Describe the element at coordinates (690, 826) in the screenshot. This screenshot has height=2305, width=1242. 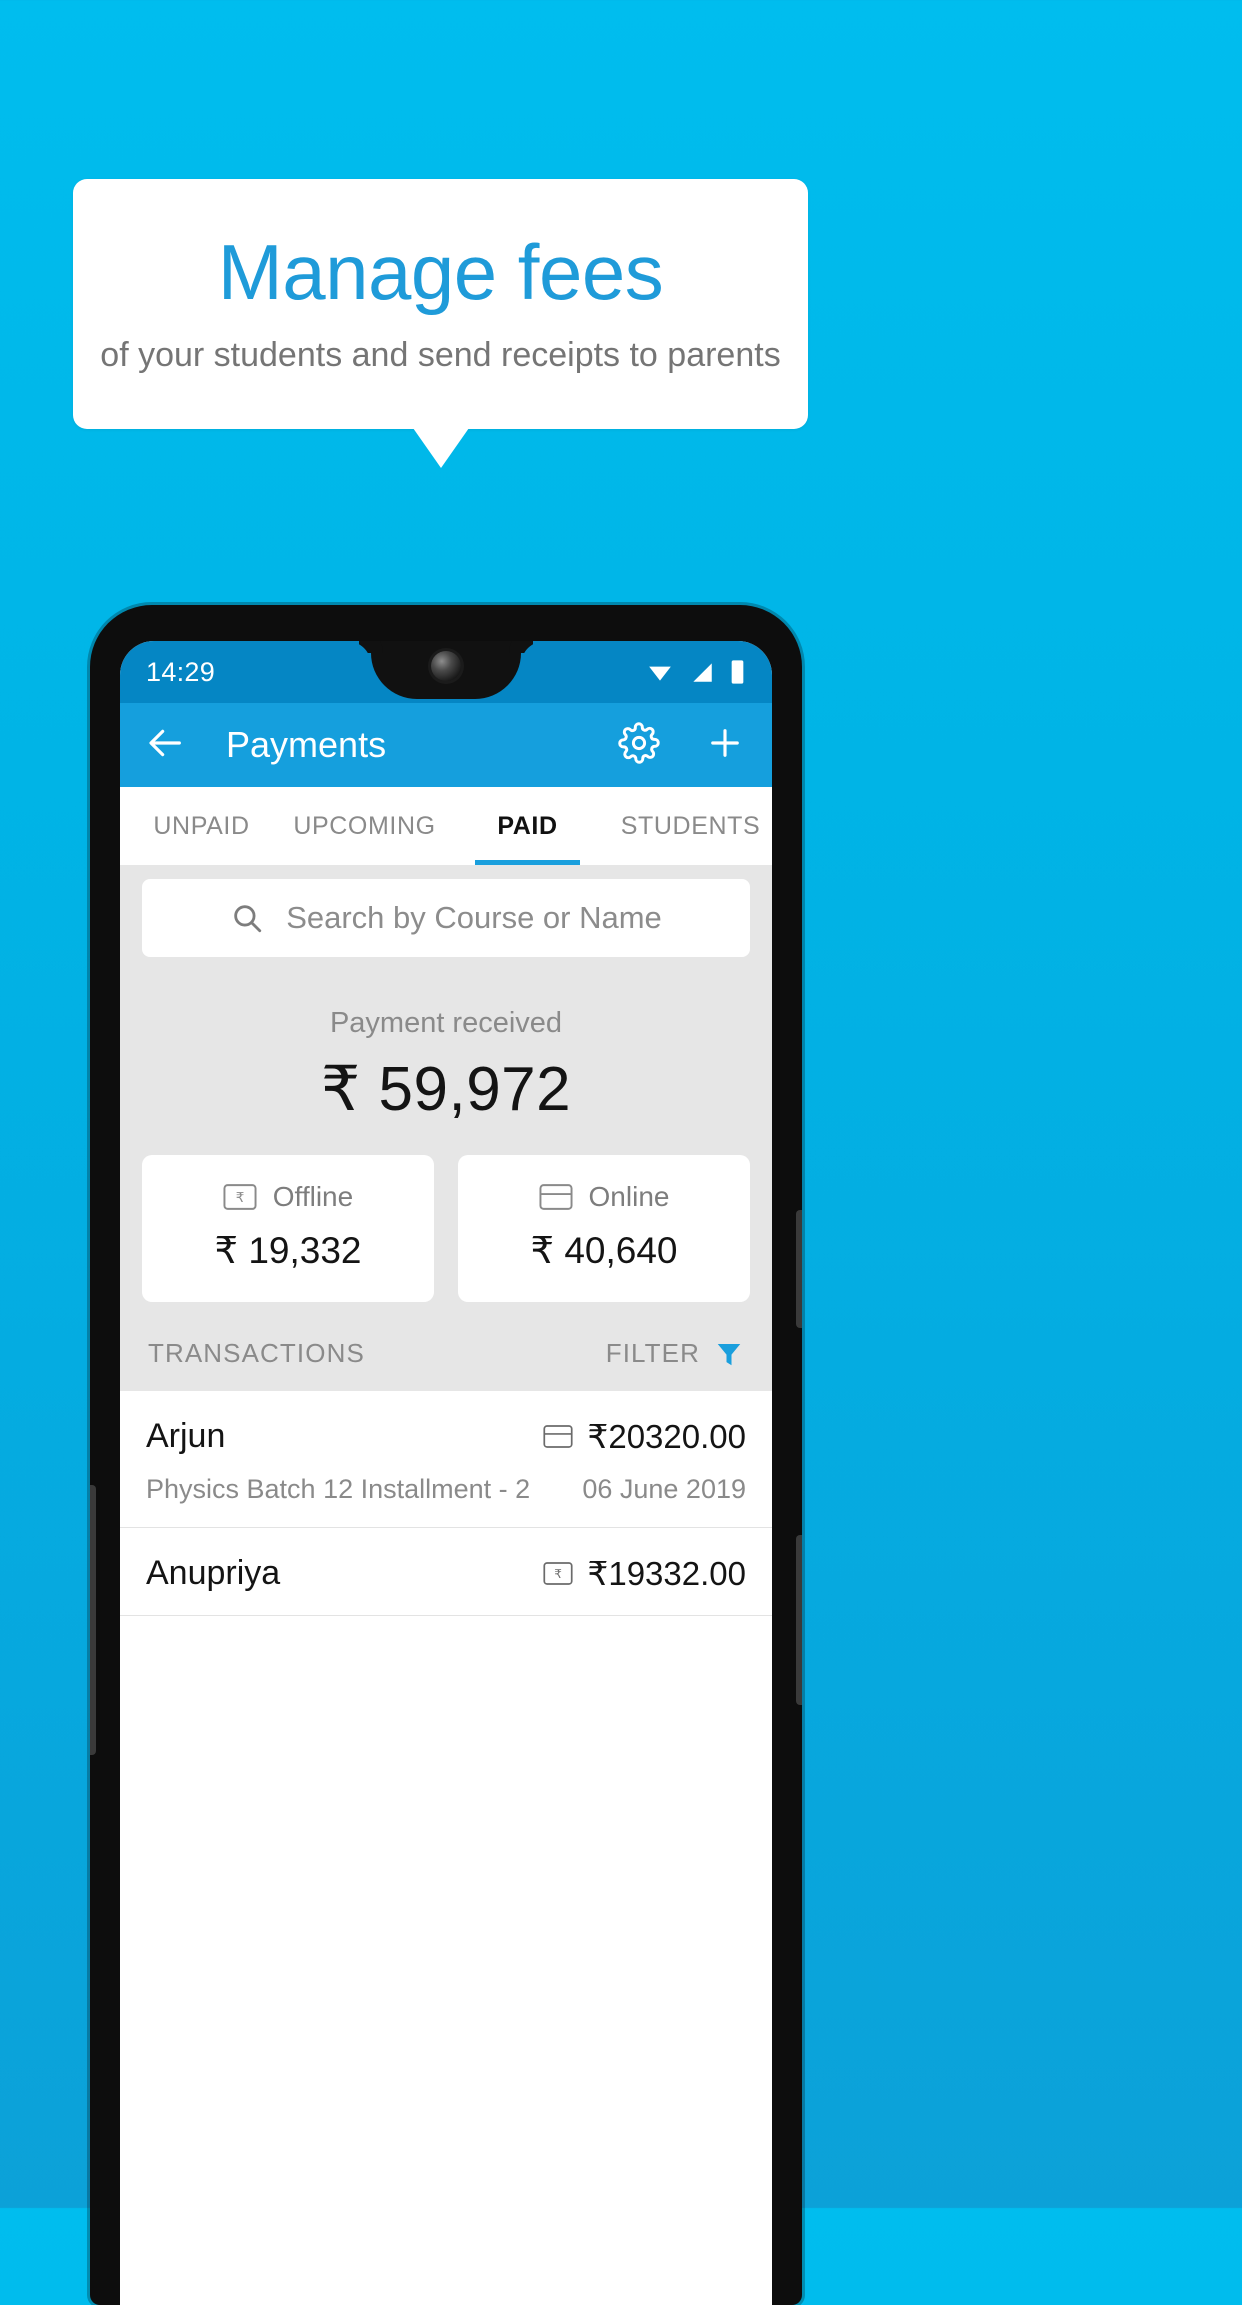
I see `tab-students: STUDENTS` at that location.